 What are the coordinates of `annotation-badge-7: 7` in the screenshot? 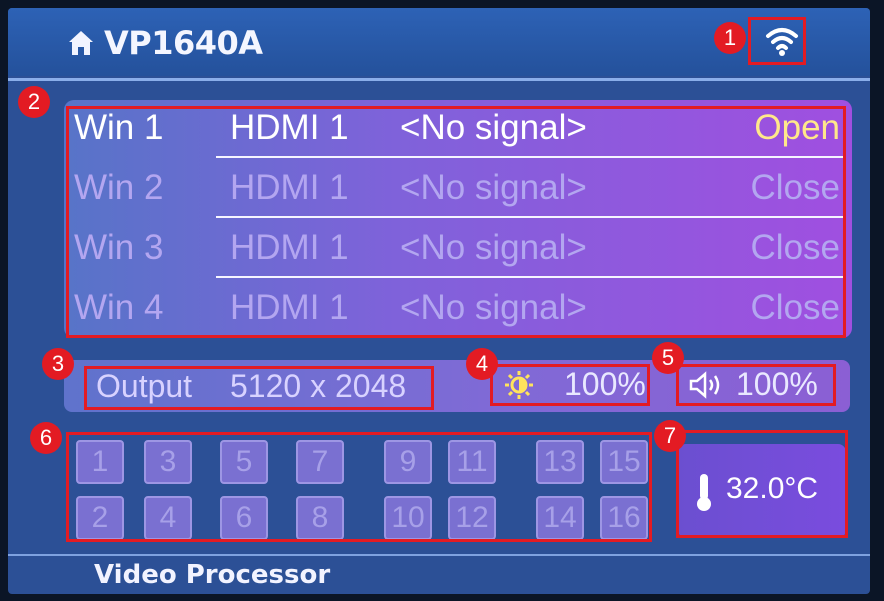 It's located at (670, 436).